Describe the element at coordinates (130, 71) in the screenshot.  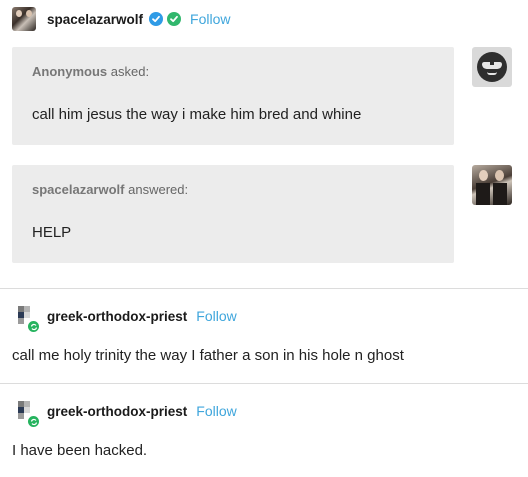
I see `asked-label: asked:` at that location.